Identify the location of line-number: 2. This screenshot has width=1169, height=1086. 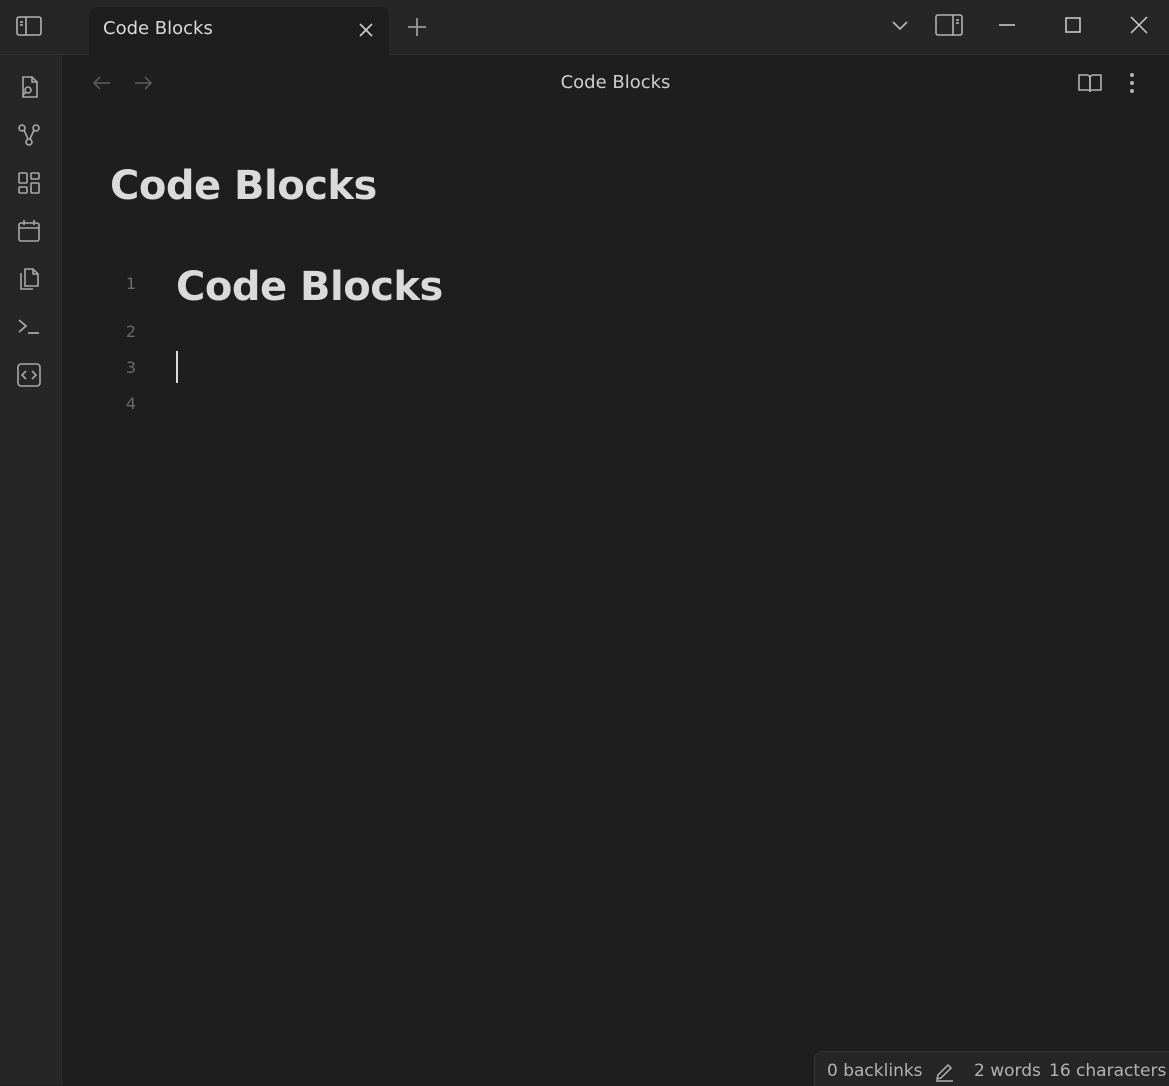
(130, 331).